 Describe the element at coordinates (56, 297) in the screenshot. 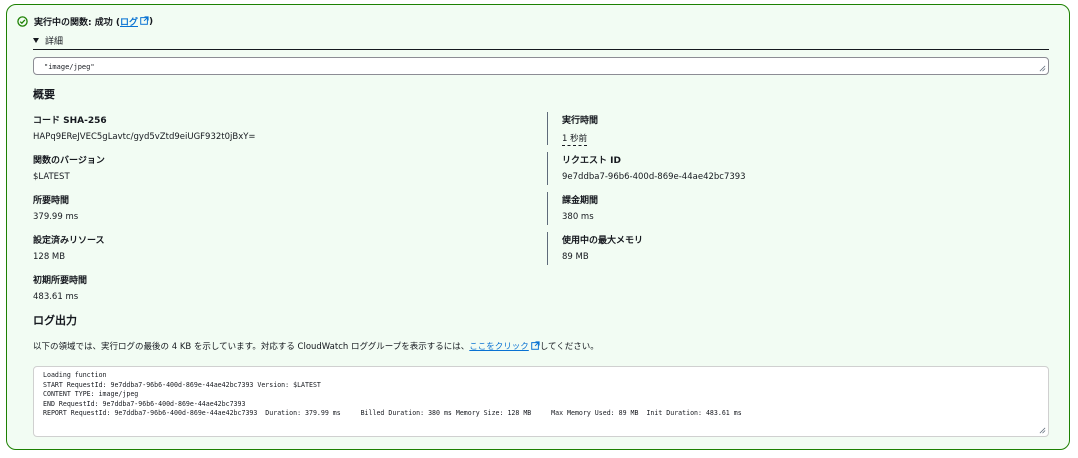

I see `field-value: 483.61 ms` at that location.